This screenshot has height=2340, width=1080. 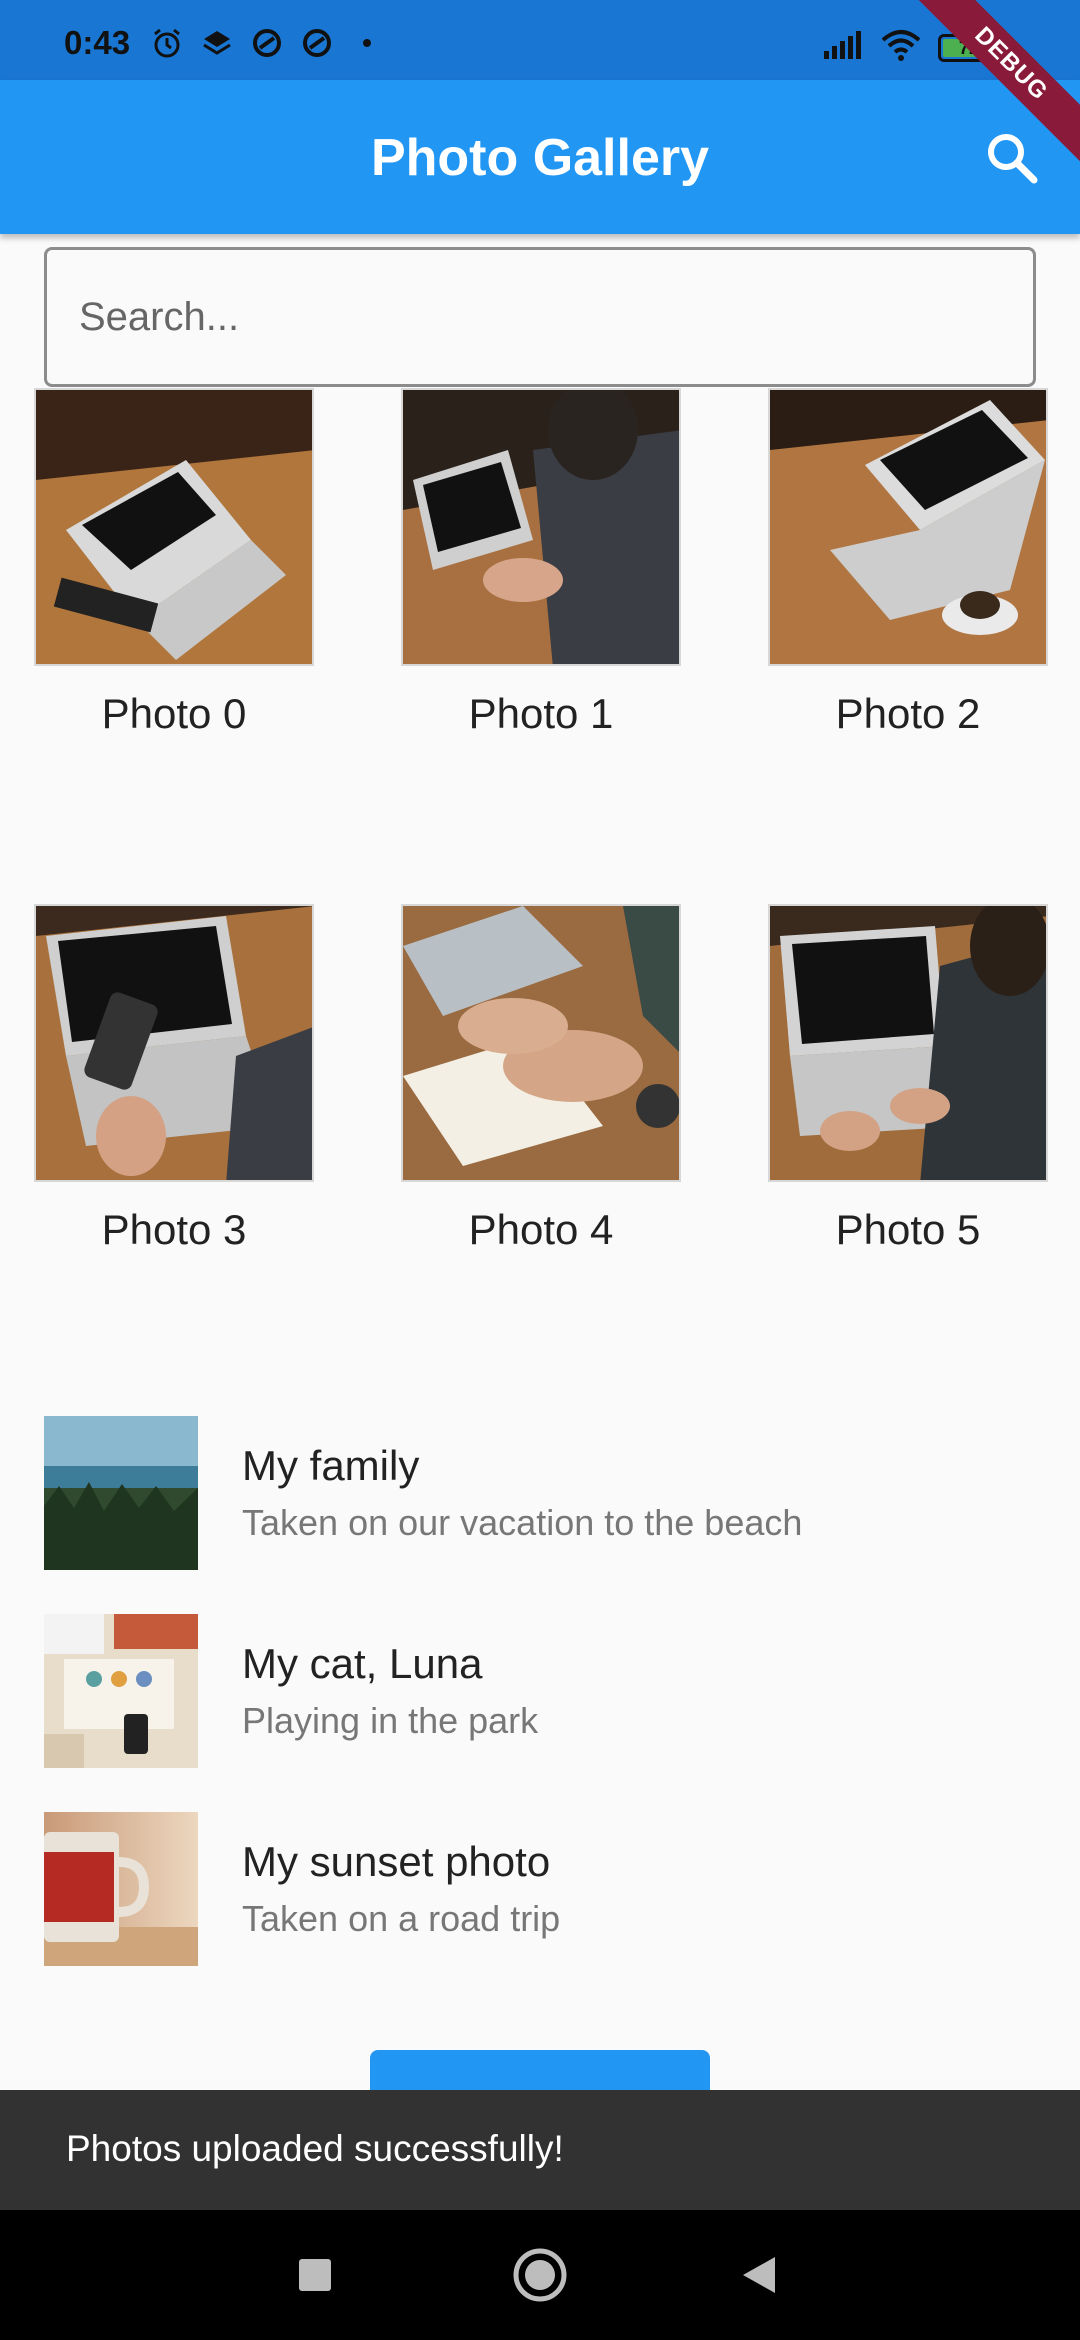 I want to click on list-item-title: My family, so click(x=331, y=1465).